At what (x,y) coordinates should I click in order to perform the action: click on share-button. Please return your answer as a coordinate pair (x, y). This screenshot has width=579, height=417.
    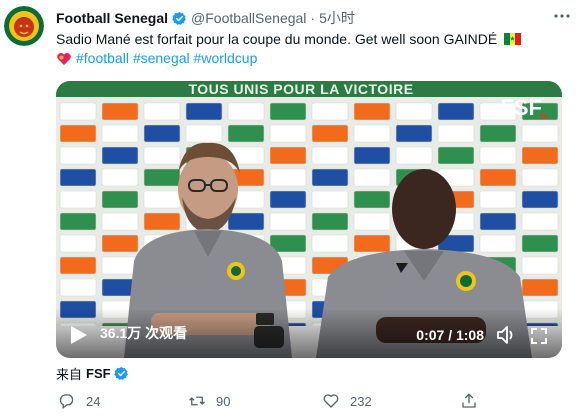
    Looking at the image, I should click on (469, 401).